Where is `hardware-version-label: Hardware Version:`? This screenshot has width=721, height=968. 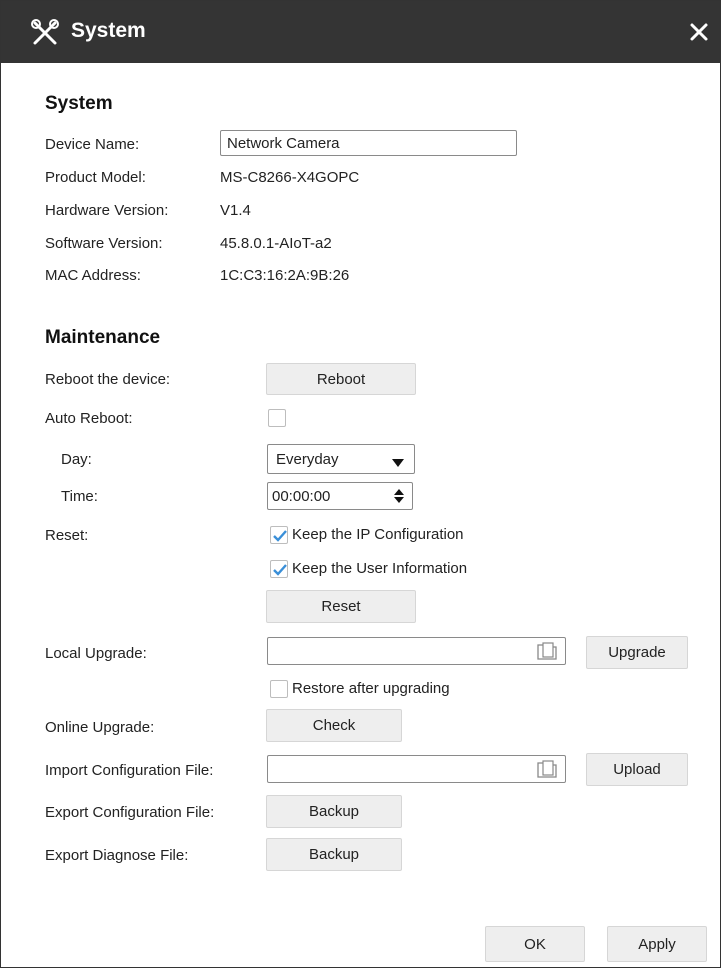 hardware-version-label: Hardware Version: is located at coordinates (107, 210).